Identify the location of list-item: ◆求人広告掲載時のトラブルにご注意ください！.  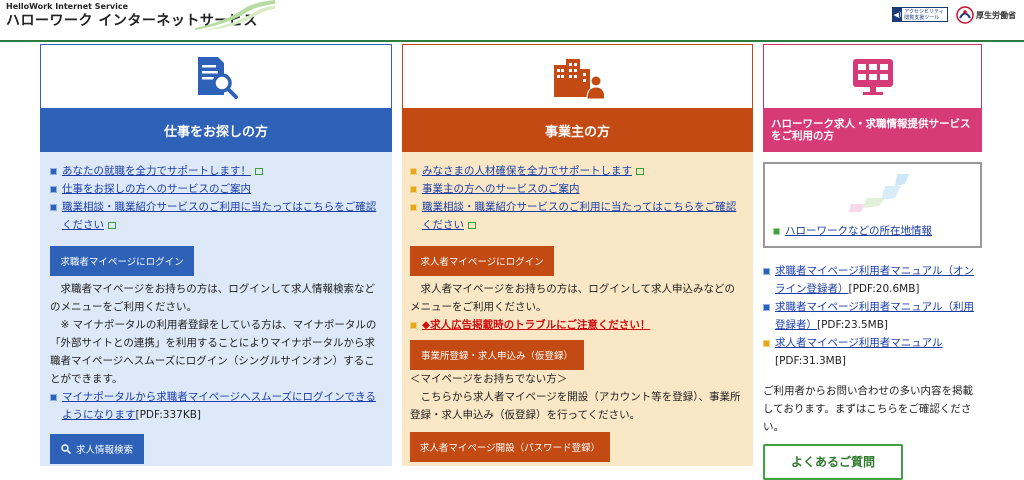
(577, 325).